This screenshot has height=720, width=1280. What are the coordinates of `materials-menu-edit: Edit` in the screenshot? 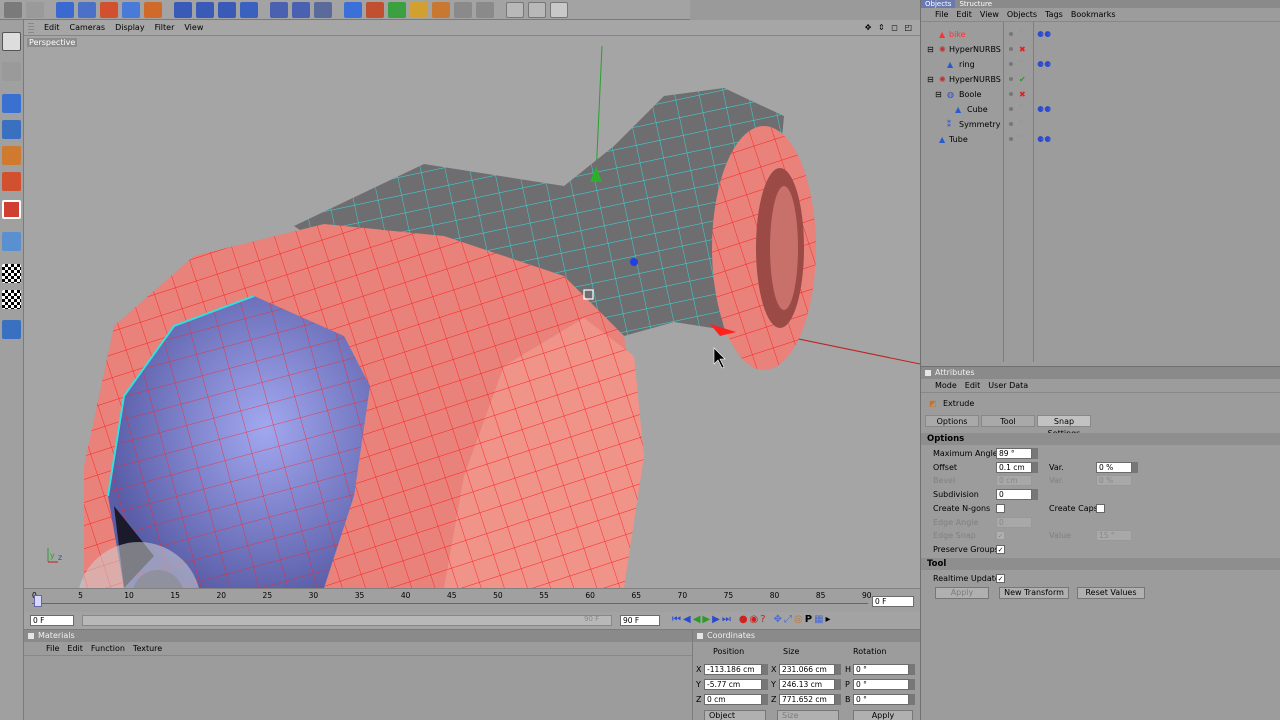 It's located at (75, 648).